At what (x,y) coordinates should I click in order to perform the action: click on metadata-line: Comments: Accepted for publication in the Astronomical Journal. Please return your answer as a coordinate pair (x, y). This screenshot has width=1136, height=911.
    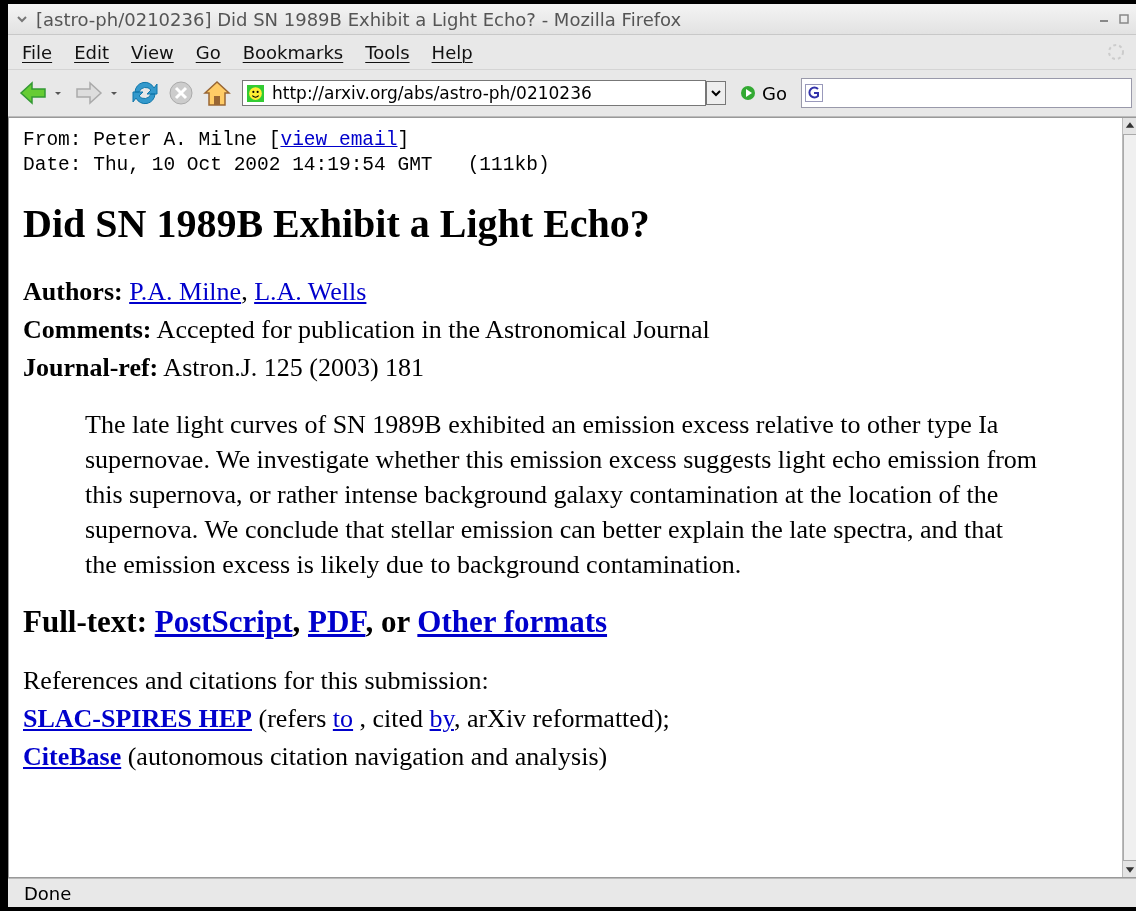
    Looking at the image, I should click on (367, 330).